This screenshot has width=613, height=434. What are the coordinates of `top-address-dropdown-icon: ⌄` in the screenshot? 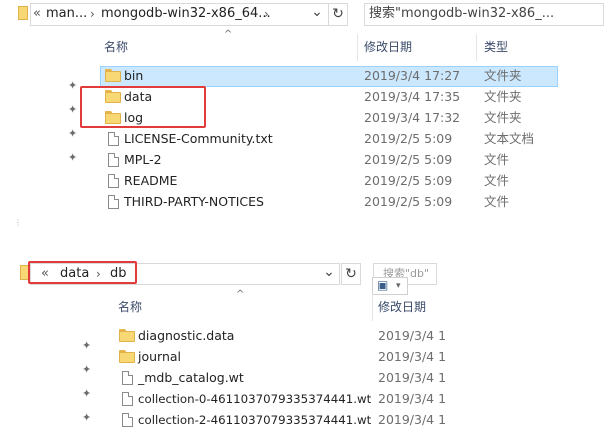 It's located at (317, 12).